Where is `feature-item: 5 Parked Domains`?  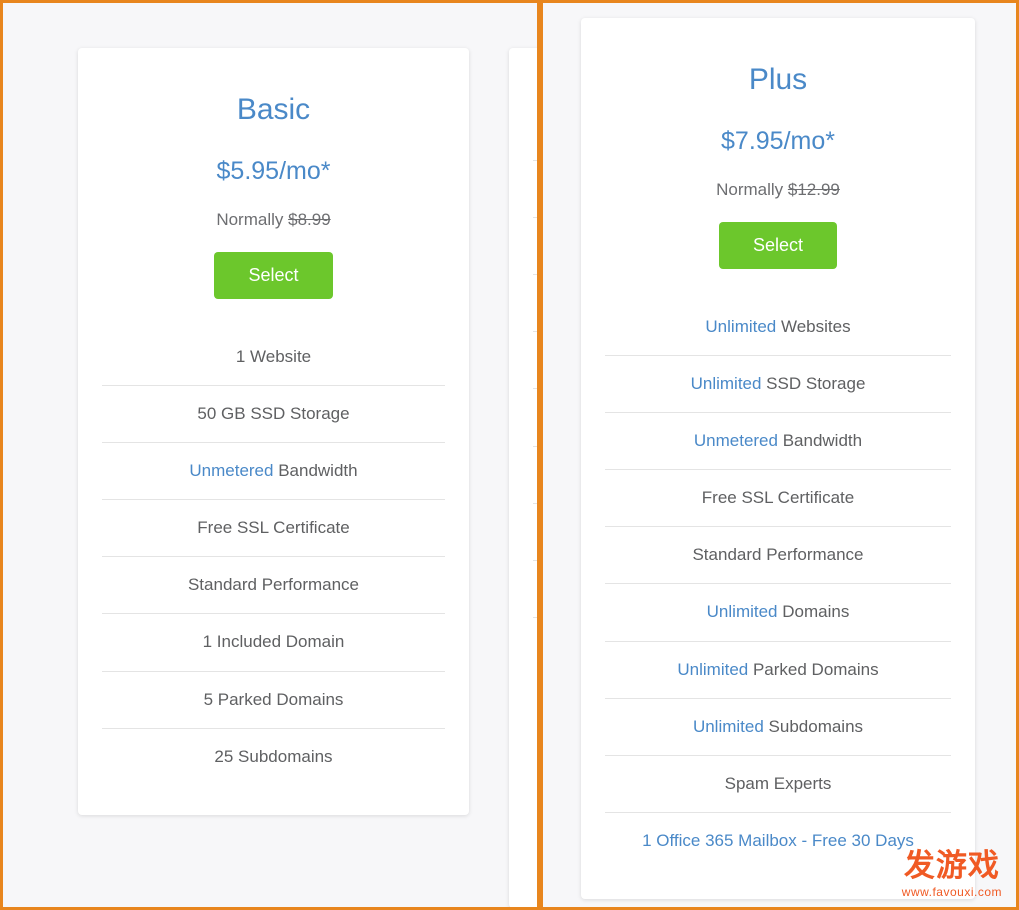
feature-item: 5 Parked Domains is located at coordinates (273, 700).